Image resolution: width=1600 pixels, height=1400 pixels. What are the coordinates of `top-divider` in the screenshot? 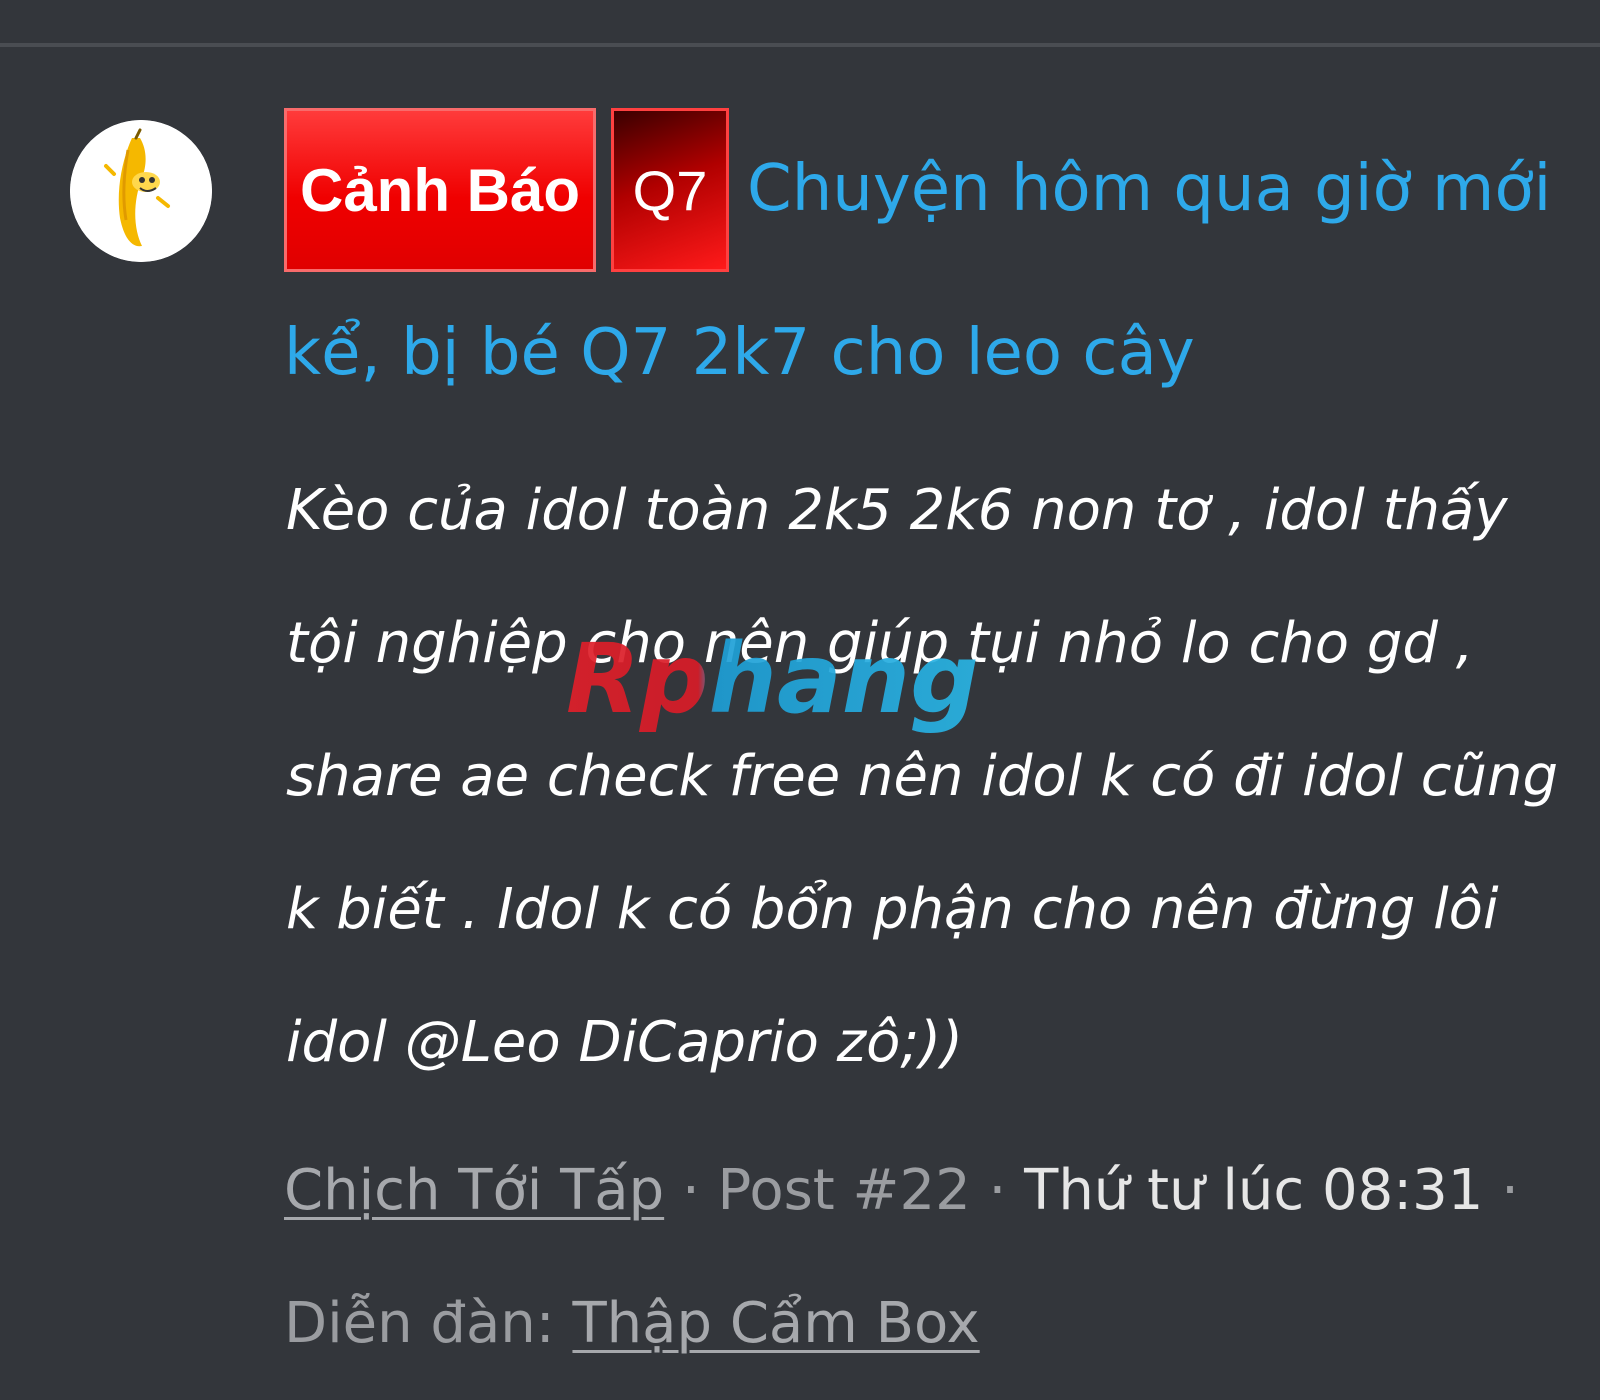 It's located at (800, 45).